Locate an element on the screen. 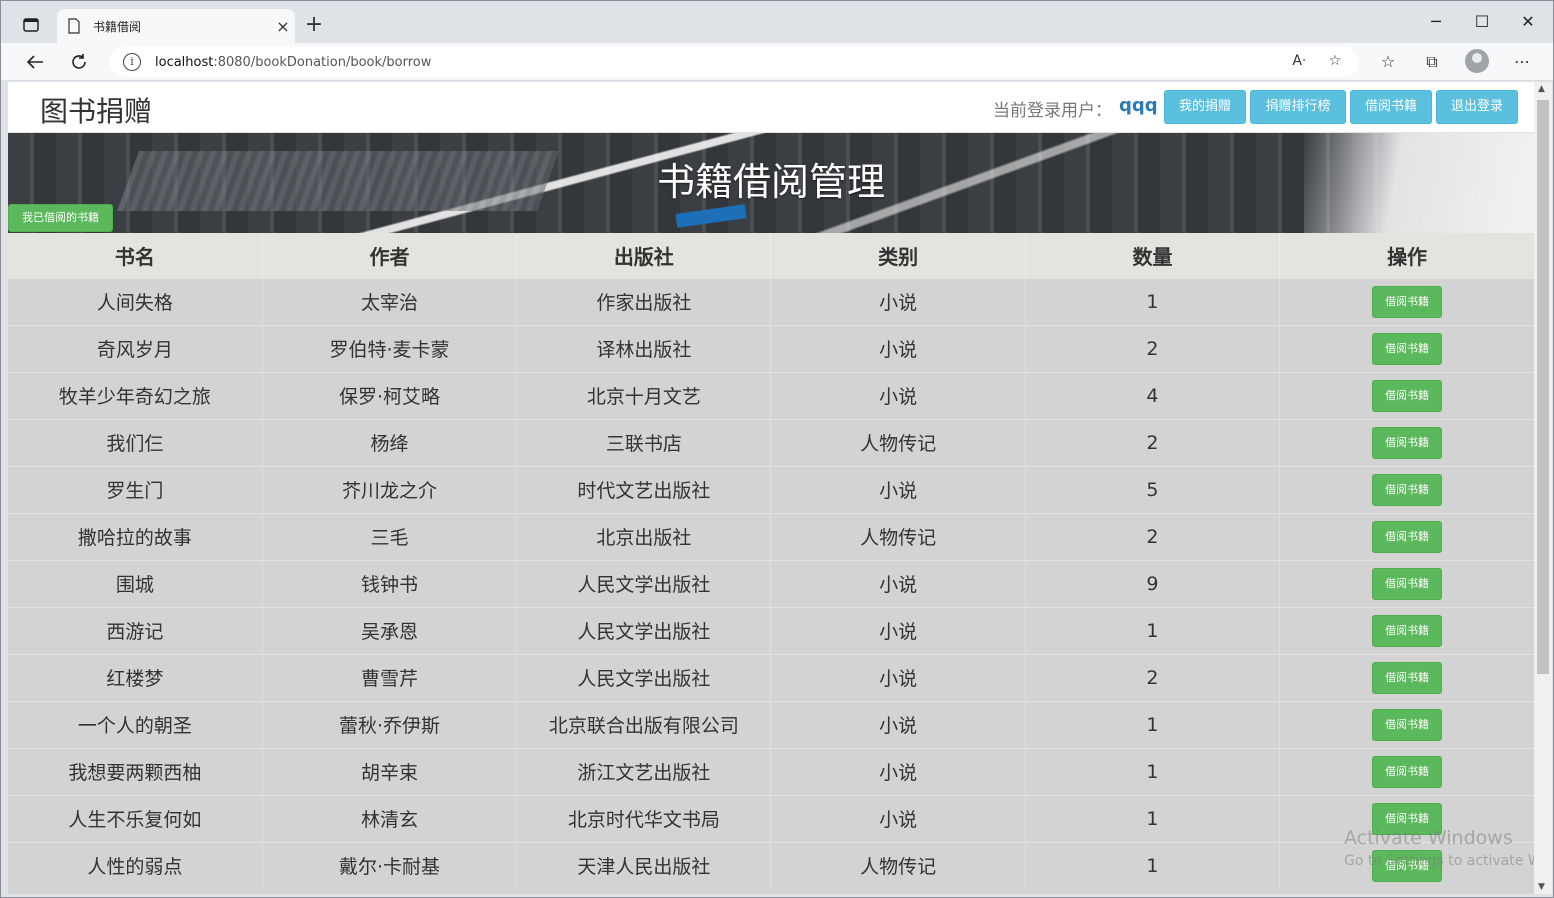 This screenshot has width=1554, height=898. table-row: 撒哈拉的故事 三毛 北京出版社 人物传记 2 借阅书籍 is located at coordinates (771, 536).